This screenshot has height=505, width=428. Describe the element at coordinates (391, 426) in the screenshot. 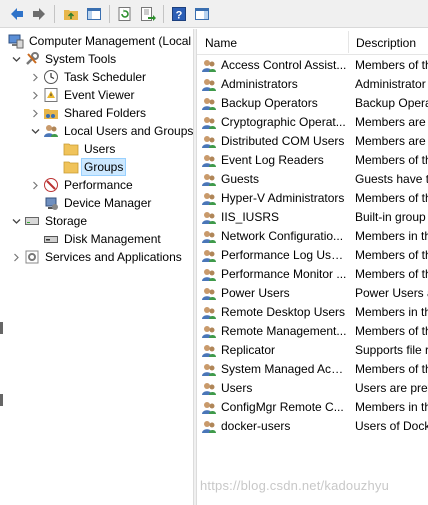

I see `group-description: Users of Dock` at that location.